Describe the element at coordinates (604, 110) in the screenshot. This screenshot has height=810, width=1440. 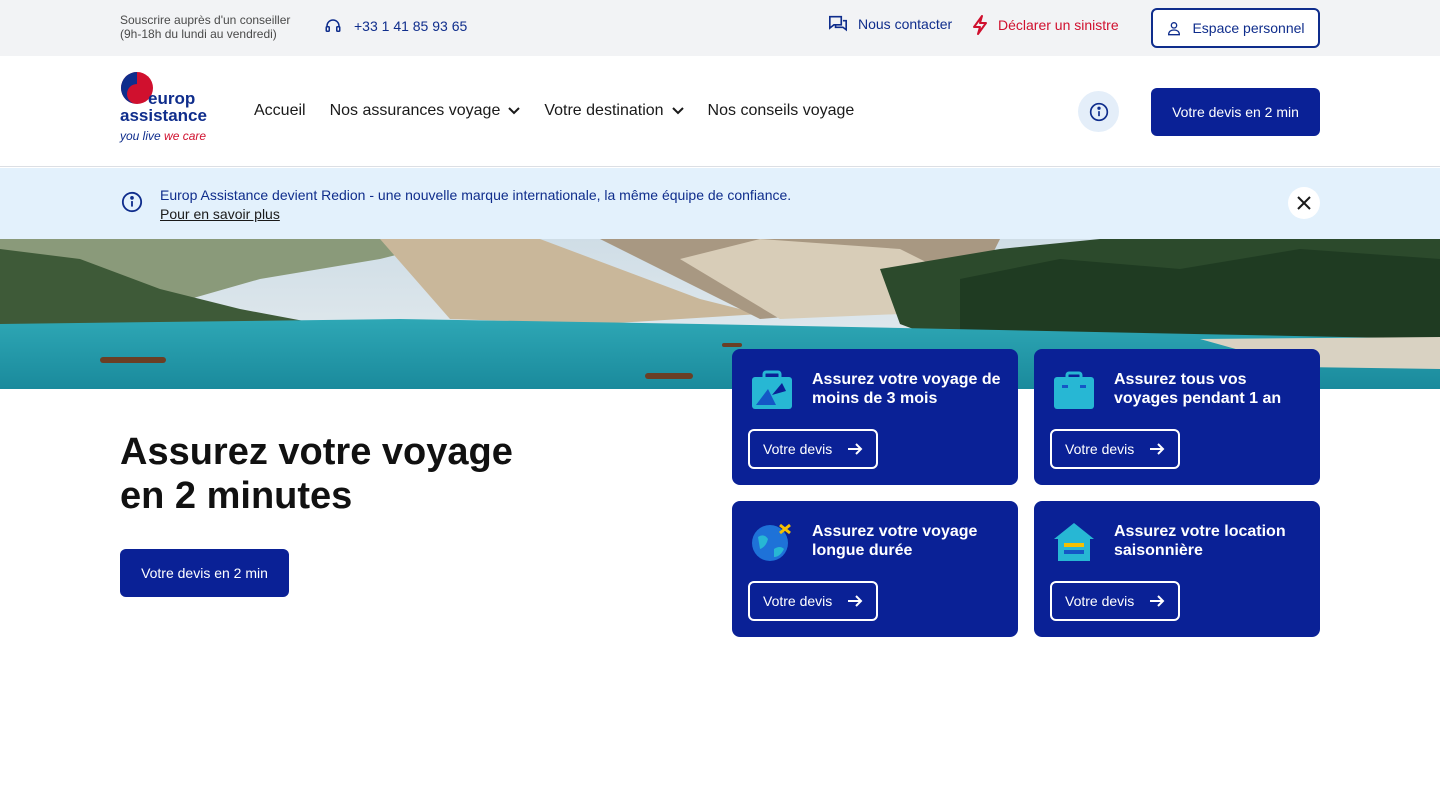
I see `nav-label: Votre destination` at that location.